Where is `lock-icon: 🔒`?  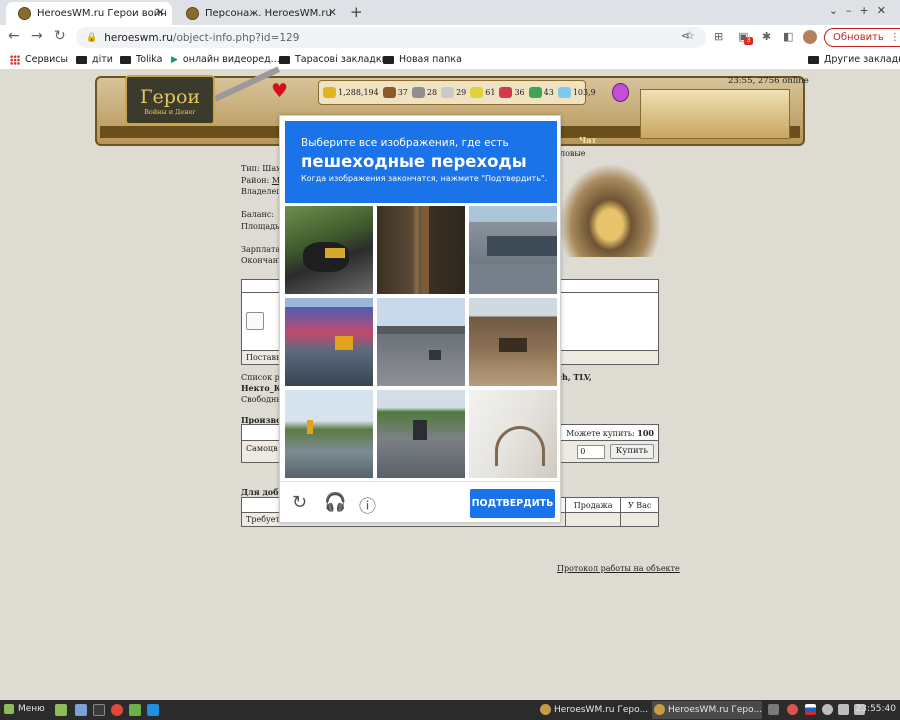 lock-icon: 🔒 is located at coordinates (92, 37).